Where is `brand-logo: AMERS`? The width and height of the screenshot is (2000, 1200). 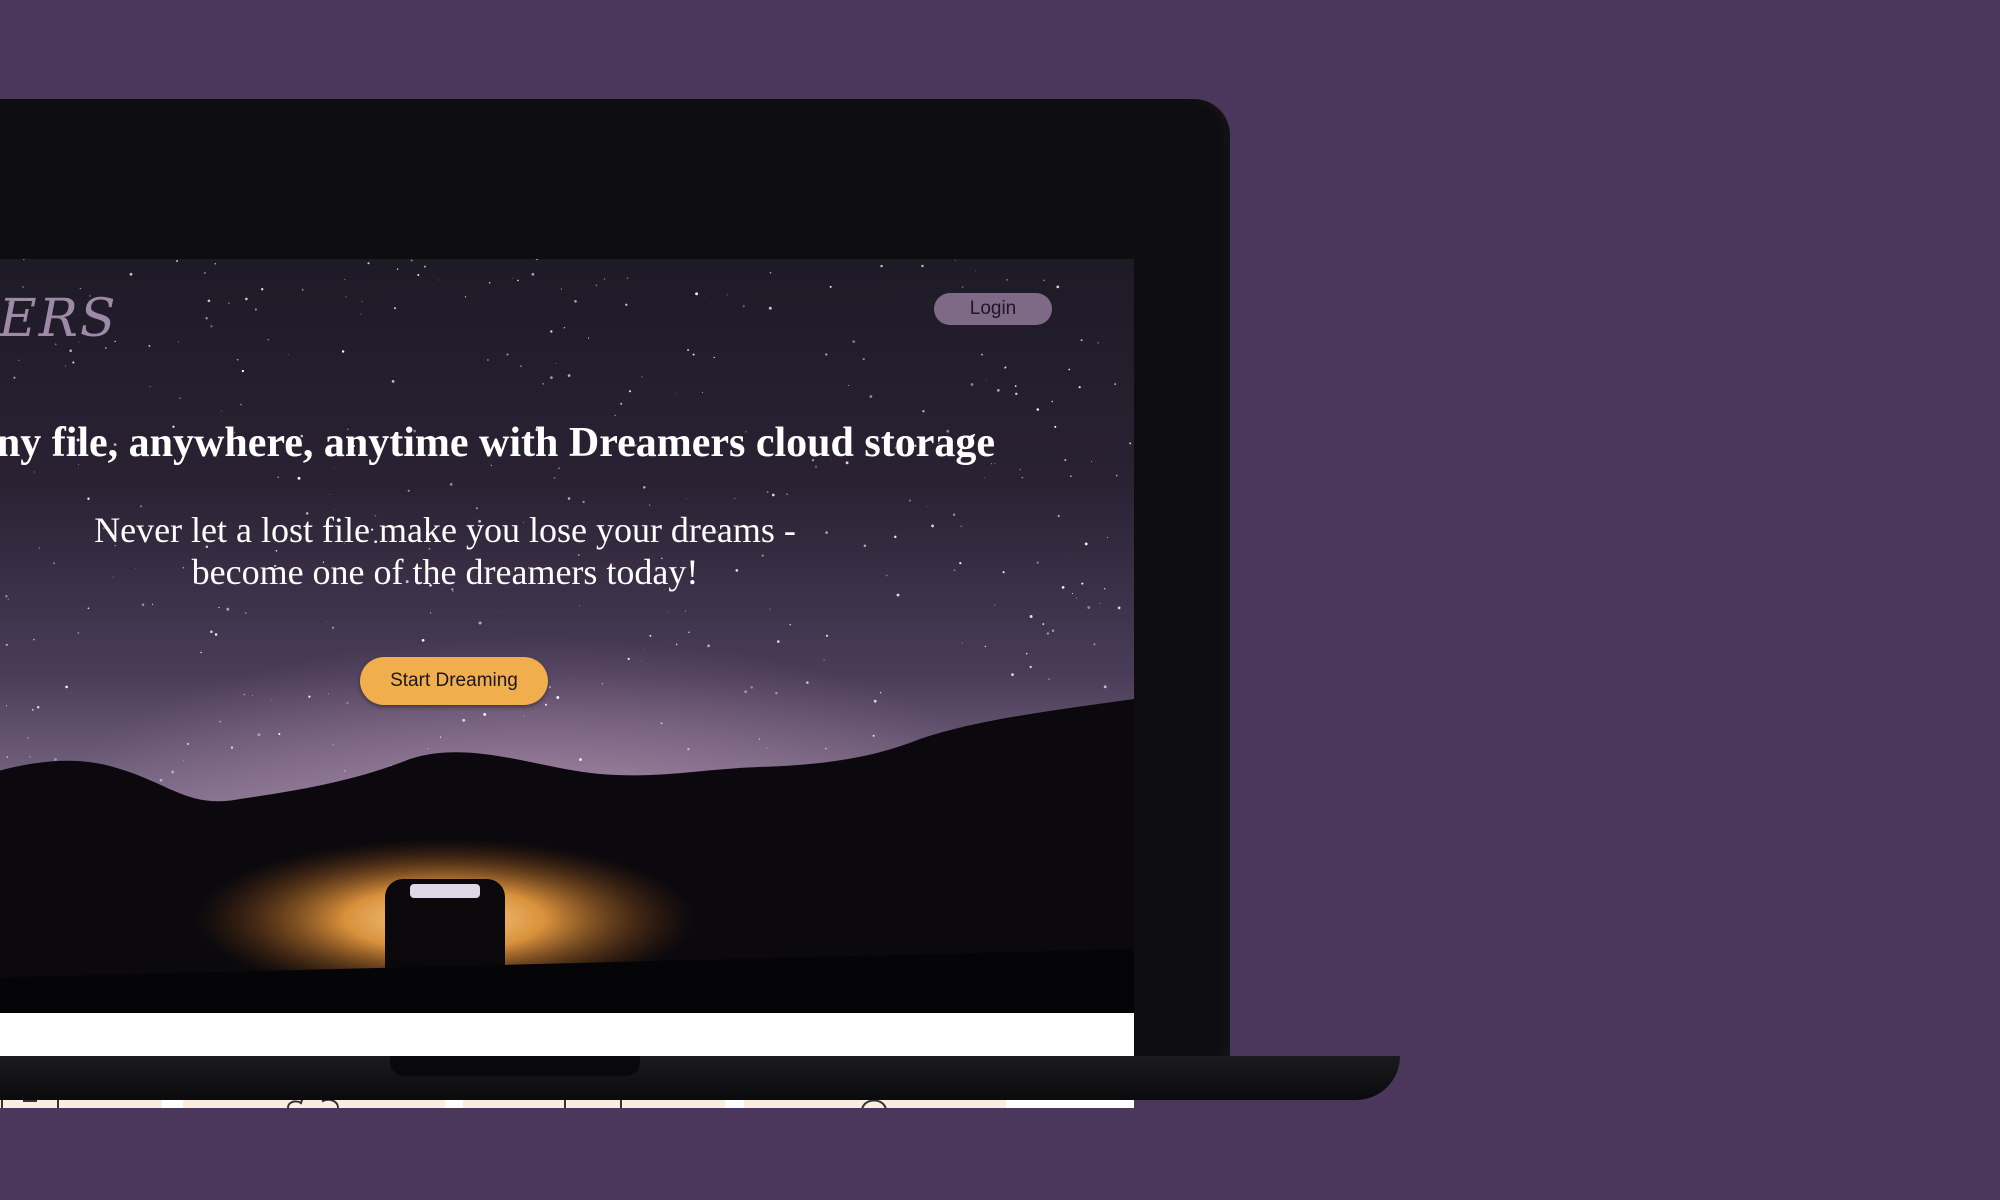
brand-logo: AMERS is located at coordinates (59, 319).